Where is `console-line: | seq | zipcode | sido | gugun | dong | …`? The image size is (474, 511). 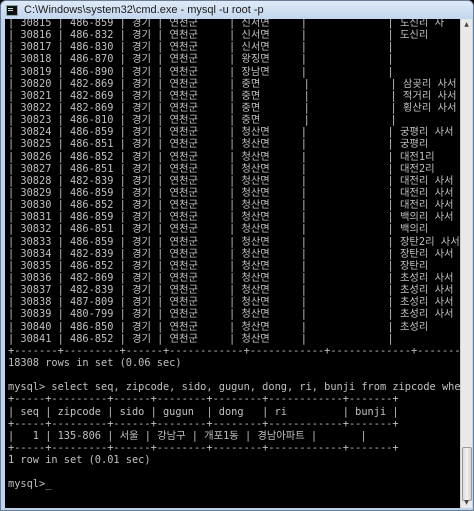
console-line: | seq | zipcode | sido | gugun | dong | … is located at coordinates (203, 411).